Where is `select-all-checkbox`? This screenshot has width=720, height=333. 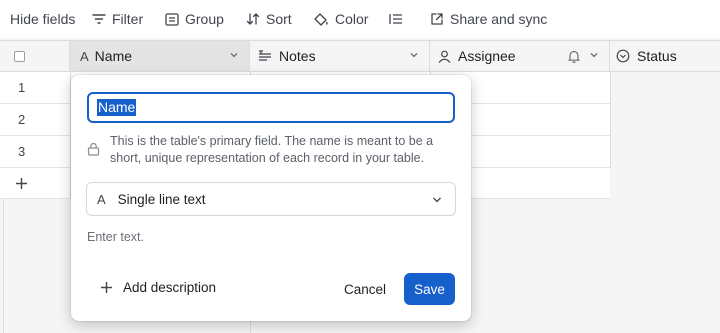 select-all-checkbox is located at coordinates (19, 56).